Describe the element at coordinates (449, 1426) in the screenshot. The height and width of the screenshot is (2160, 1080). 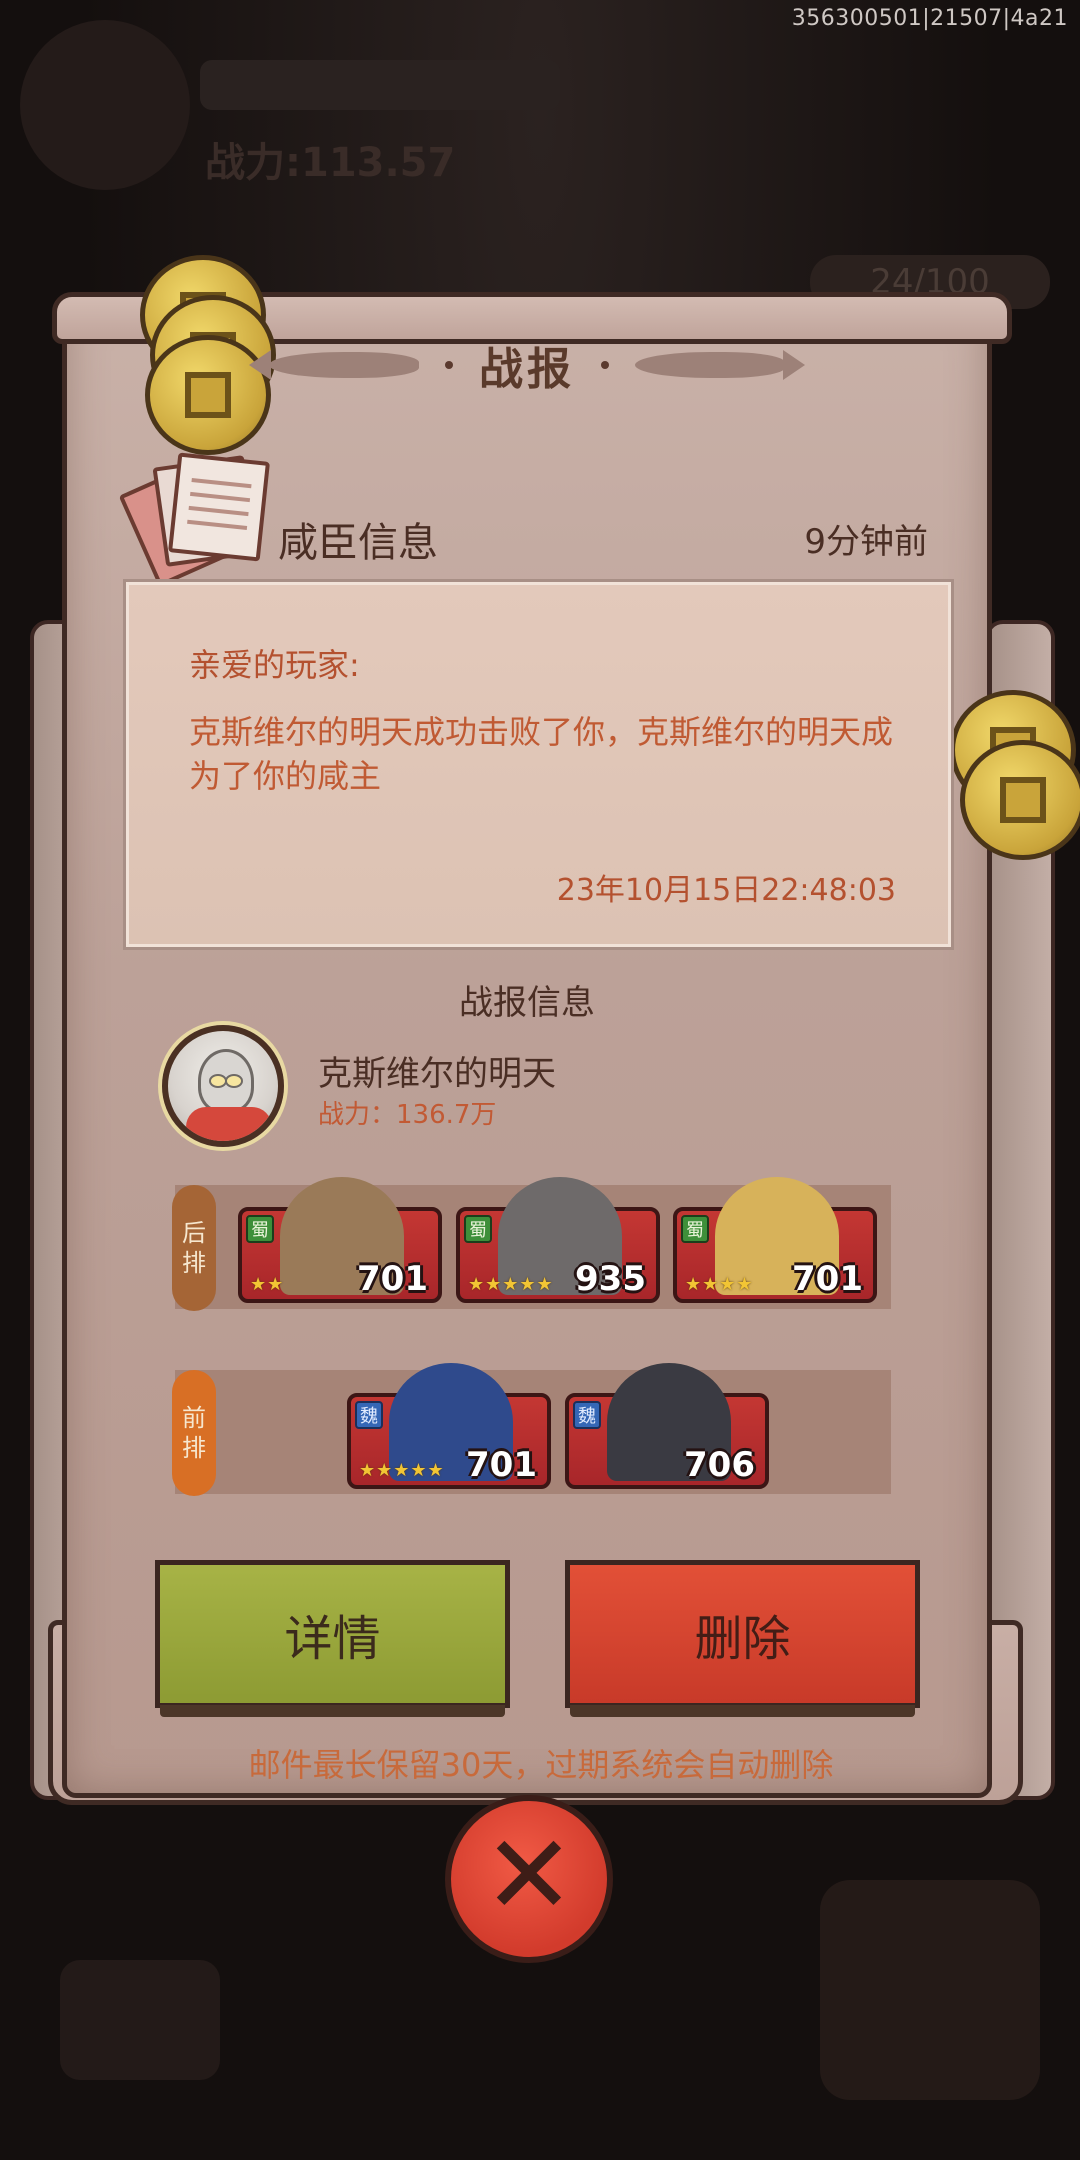
I see `hero-card: 魏 ★★★★★ 701` at that location.